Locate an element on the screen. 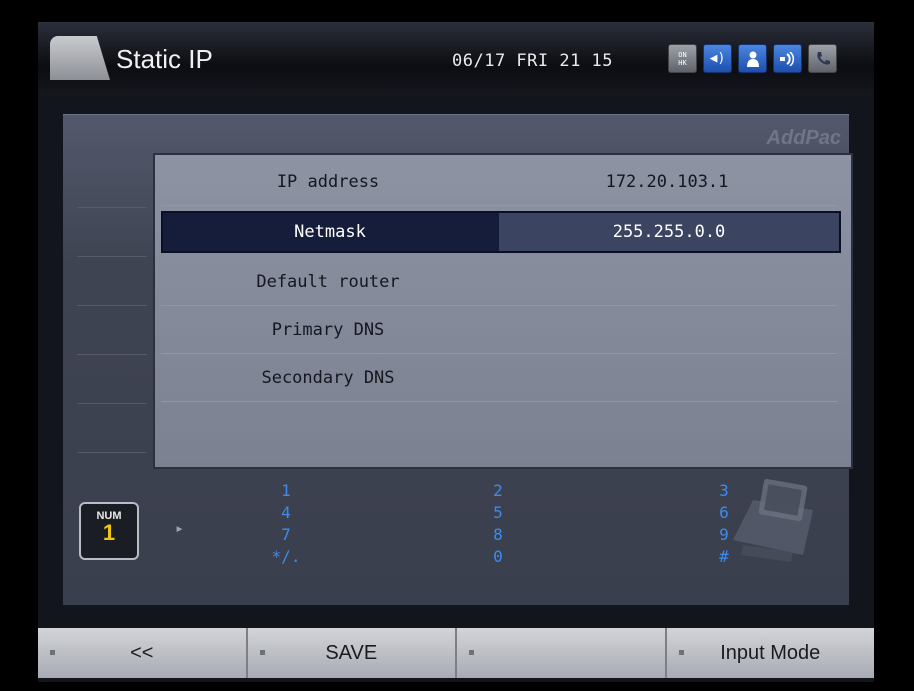 This screenshot has width=914, height=691. page-title: Static IP is located at coordinates (164, 59).